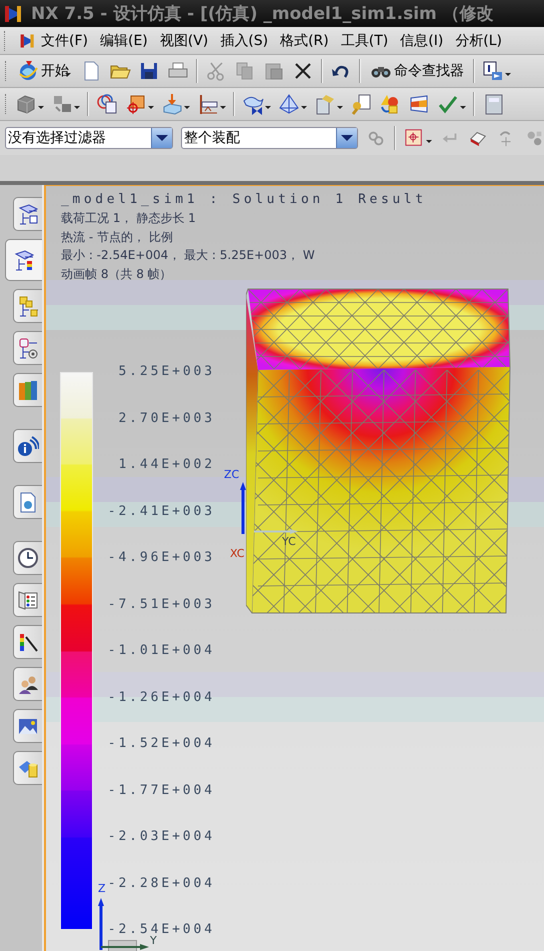 This screenshot has width=544, height=951. What do you see at coordinates (289, 104) in the screenshot?
I see `tetra-mesh-icon` at bounding box center [289, 104].